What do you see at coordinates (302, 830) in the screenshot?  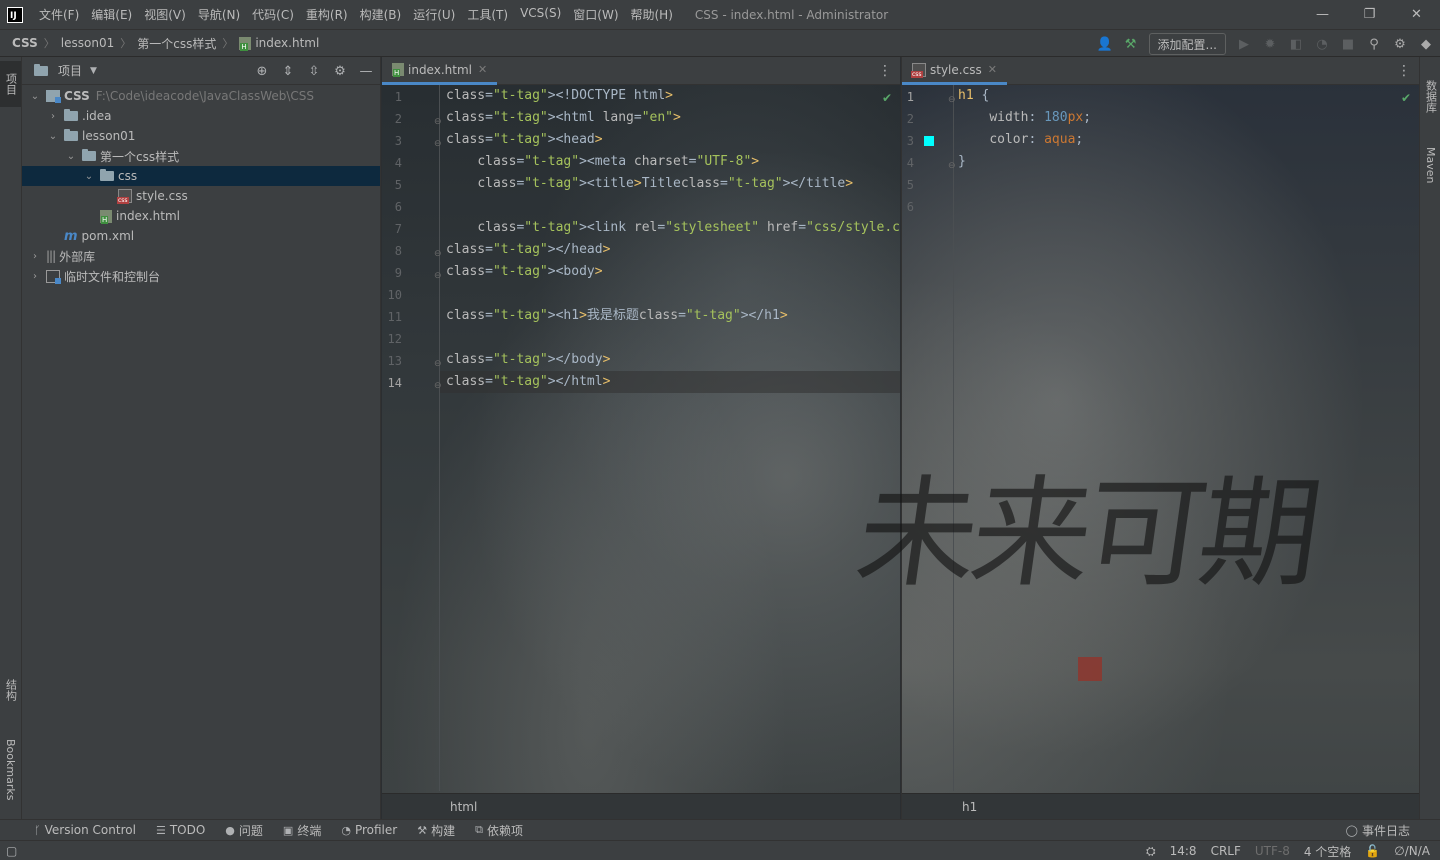 I see `terminal-tab: ▣ 终端` at bounding box center [302, 830].